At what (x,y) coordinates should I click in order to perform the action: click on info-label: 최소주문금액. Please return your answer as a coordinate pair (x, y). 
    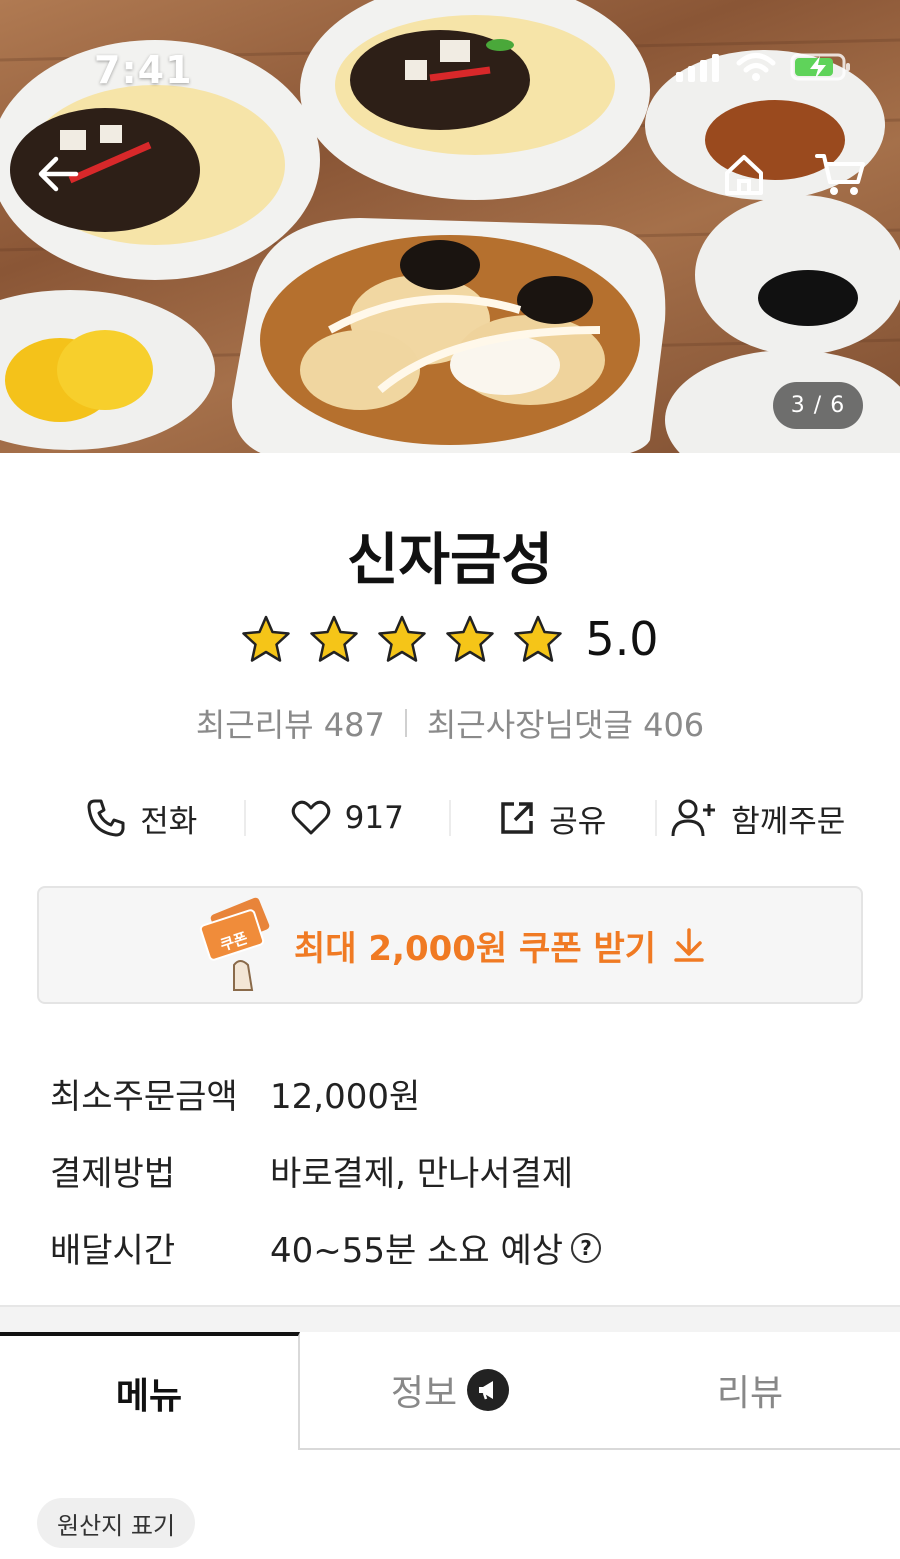
    Looking at the image, I should click on (144, 1097).